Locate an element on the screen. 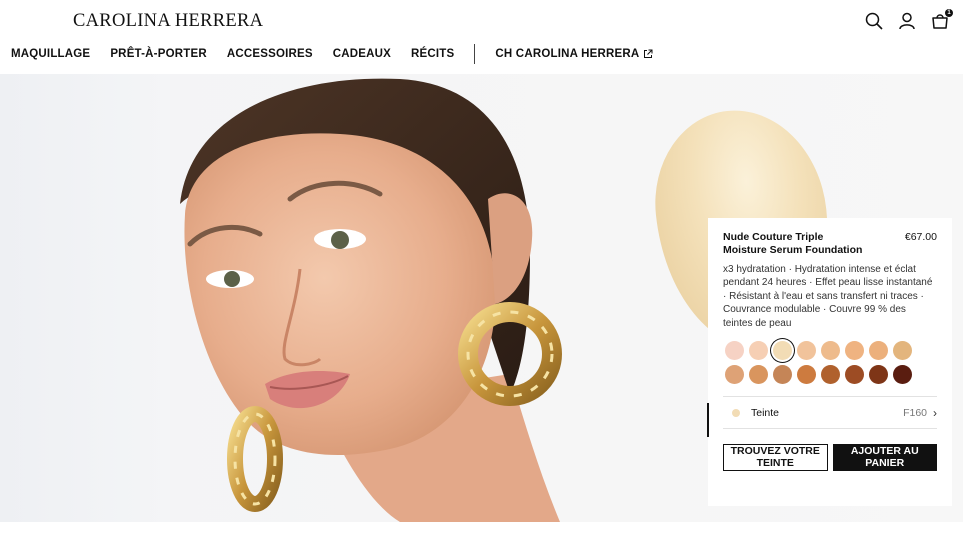 The image size is (963, 536). nav-item-maquillage: MAQUILLAGE is located at coordinates (50, 54).